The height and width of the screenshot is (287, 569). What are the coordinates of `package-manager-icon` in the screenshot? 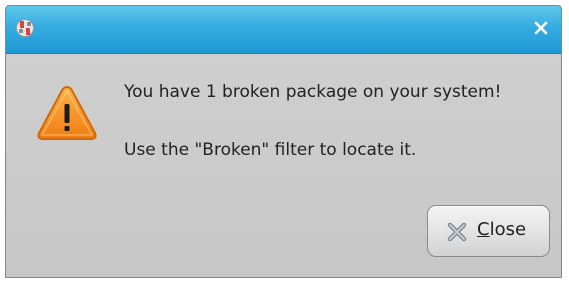 It's located at (25, 28).